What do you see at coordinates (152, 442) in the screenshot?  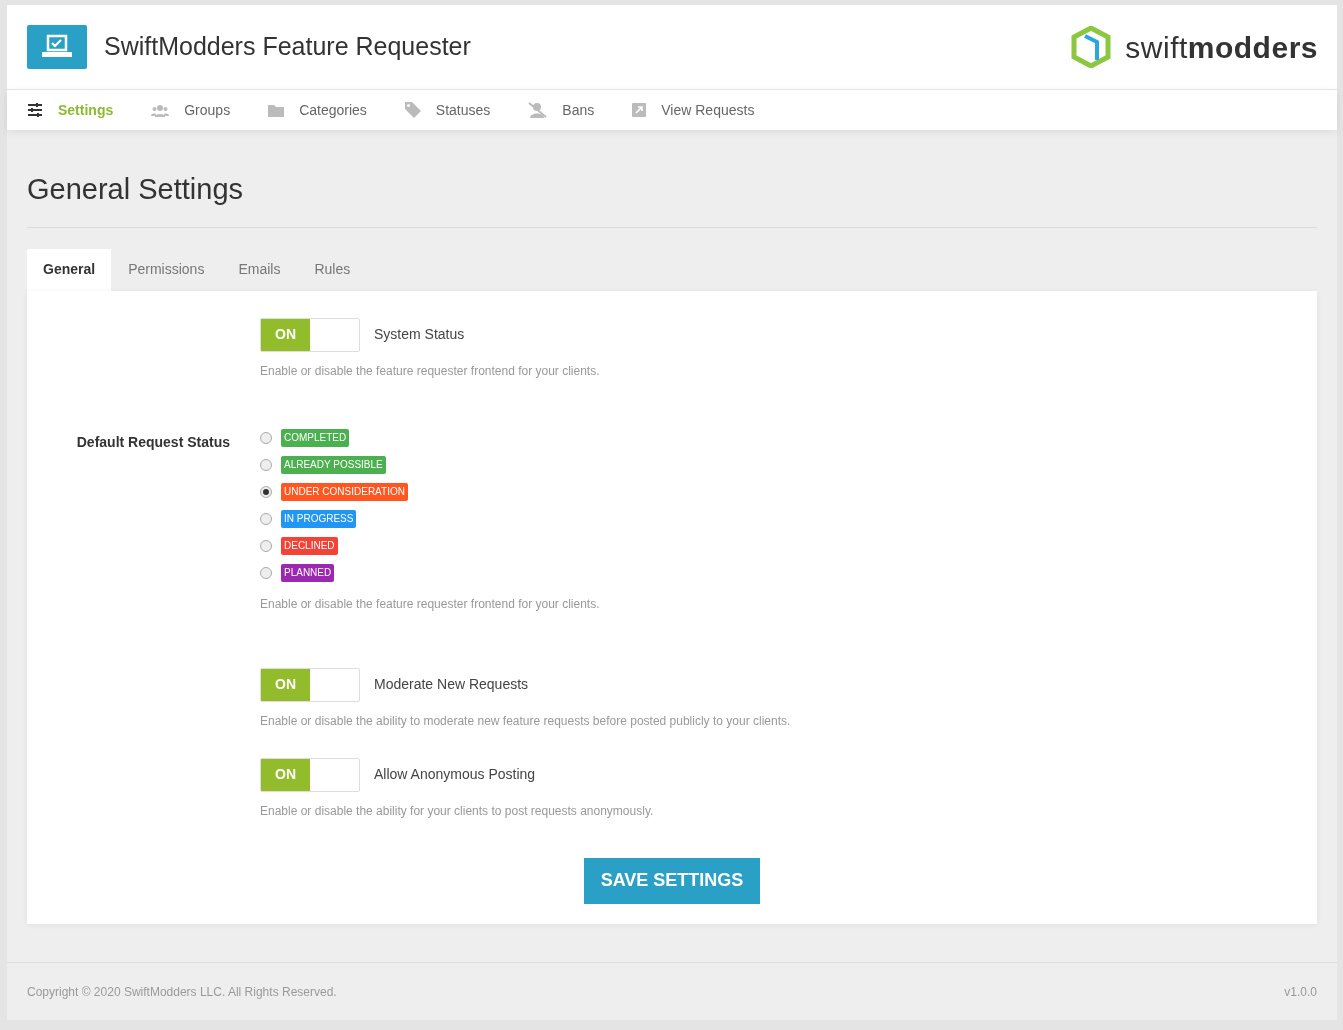 I see `setting-label: Default Request Status` at bounding box center [152, 442].